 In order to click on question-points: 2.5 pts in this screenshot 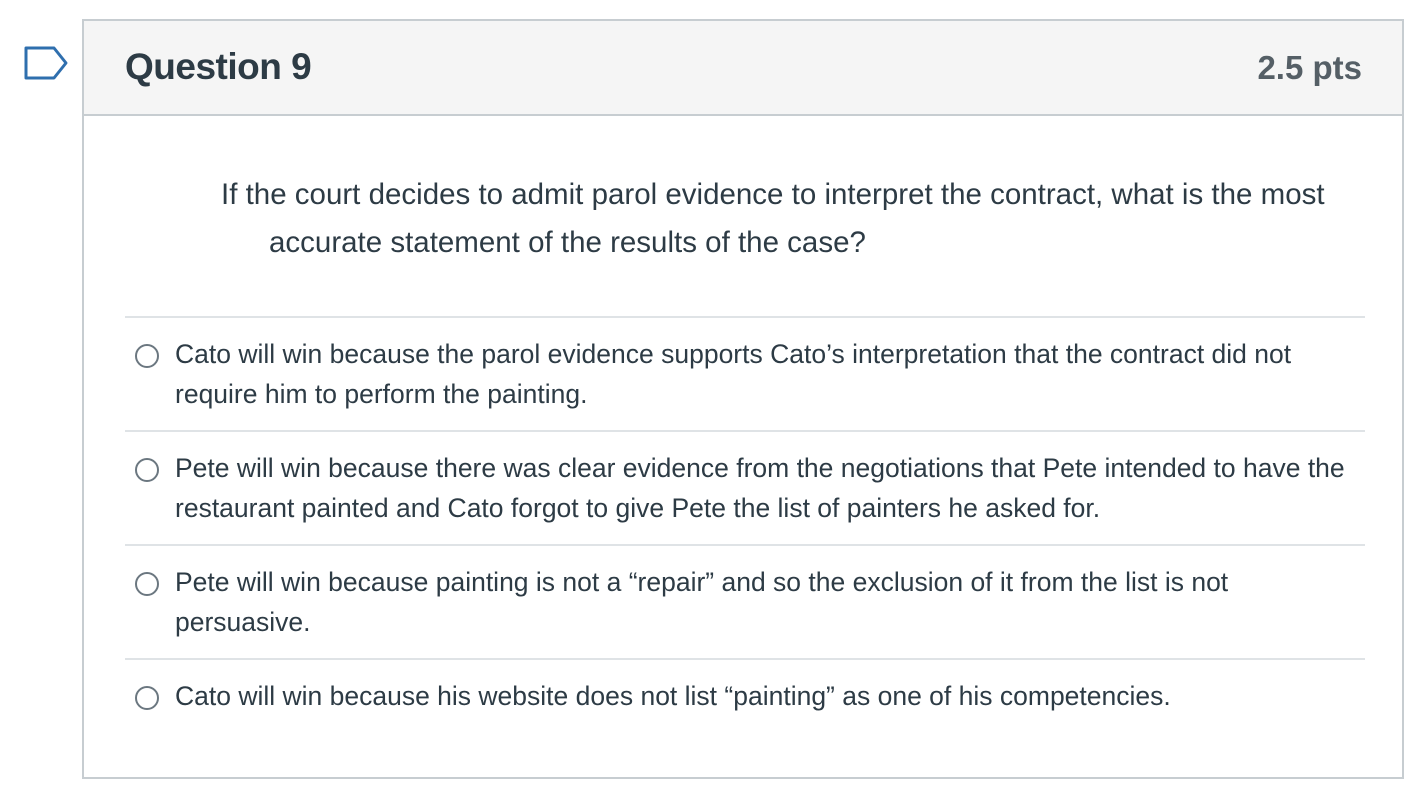, I will do `click(1309, 67)`.